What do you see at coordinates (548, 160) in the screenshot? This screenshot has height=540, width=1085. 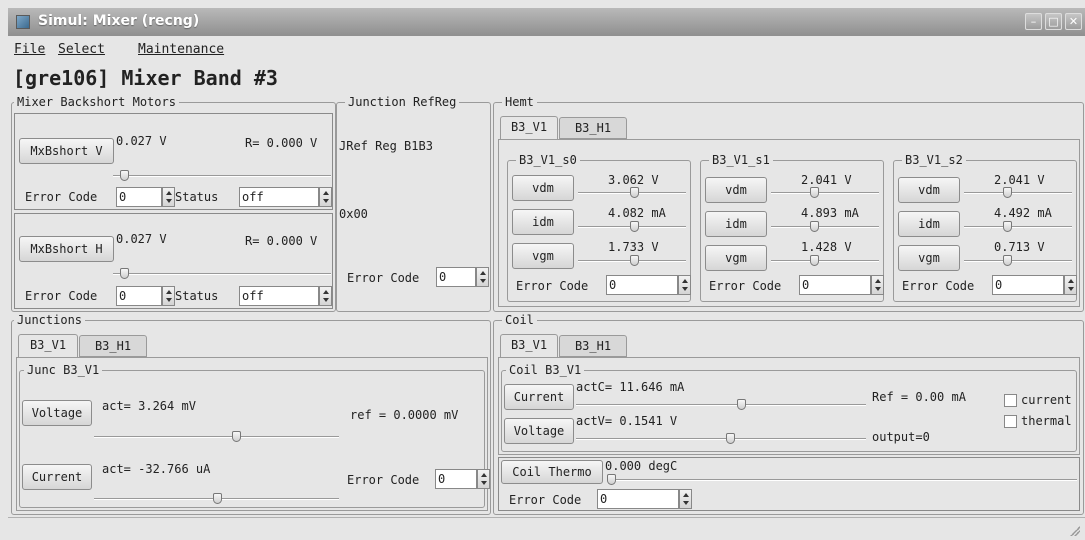 I see `group-label: B3_V1_s0` at bounding box center [548, 160].